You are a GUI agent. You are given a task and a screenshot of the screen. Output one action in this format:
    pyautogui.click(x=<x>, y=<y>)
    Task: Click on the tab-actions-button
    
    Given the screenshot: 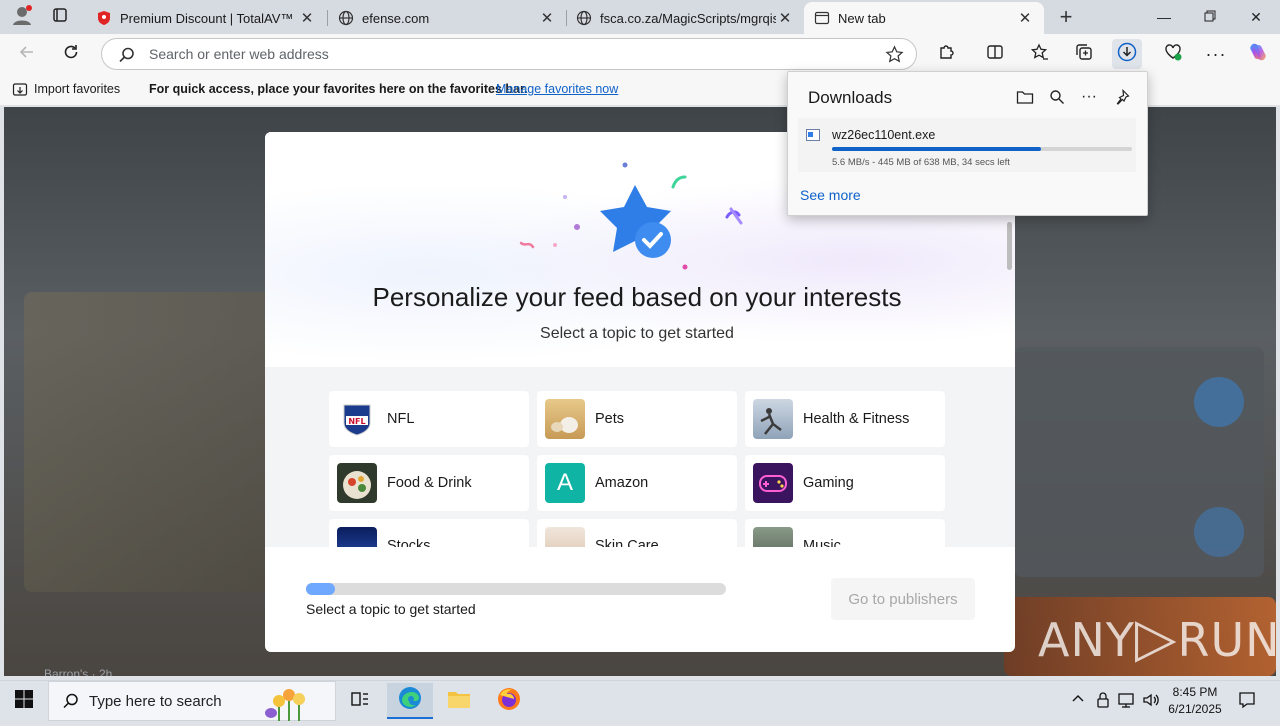 What is the action you would take?
    pyautogui.click(x=60, y=17)
    